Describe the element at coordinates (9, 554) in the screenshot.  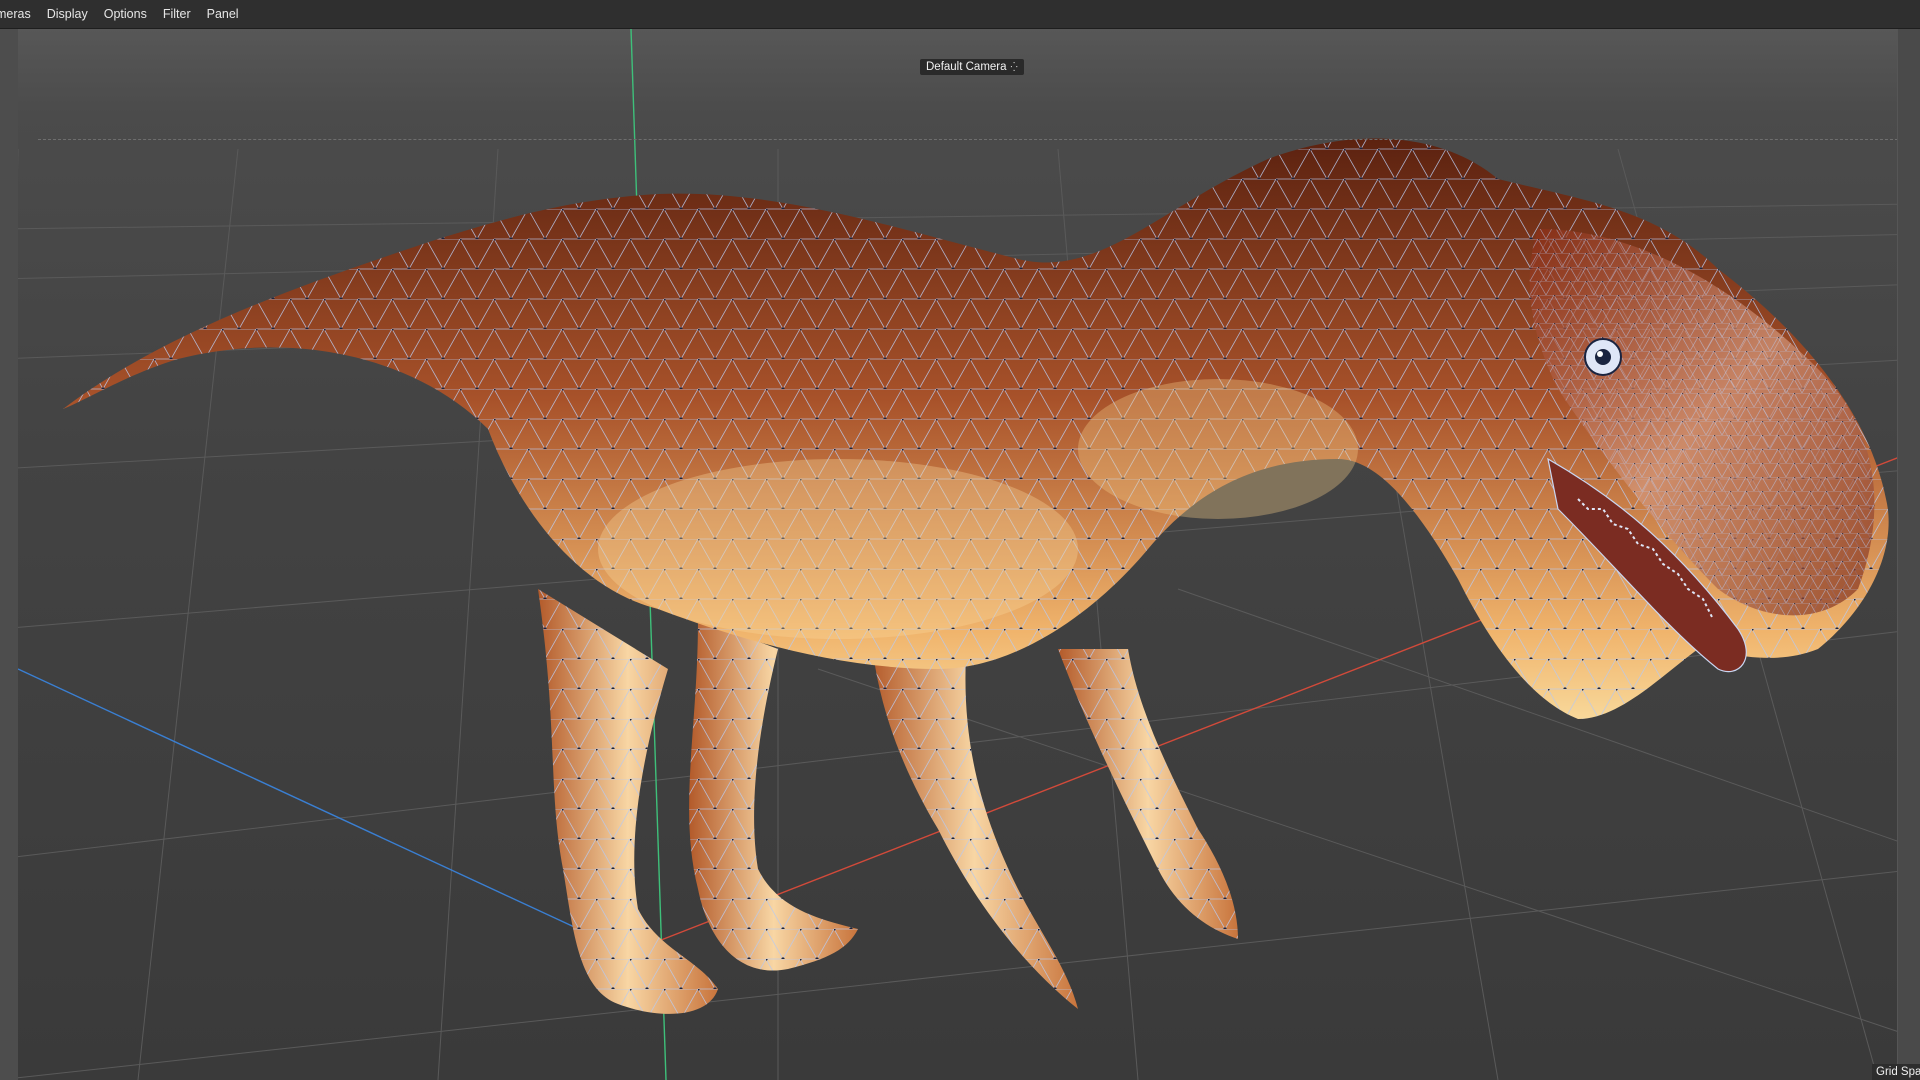
I see `left-panel-edge` at that location.